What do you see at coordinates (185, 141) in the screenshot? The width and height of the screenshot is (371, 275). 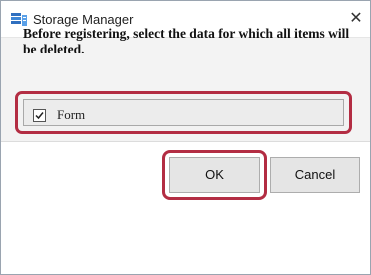 I see `footer-separator` at bounding box center [185, 141].